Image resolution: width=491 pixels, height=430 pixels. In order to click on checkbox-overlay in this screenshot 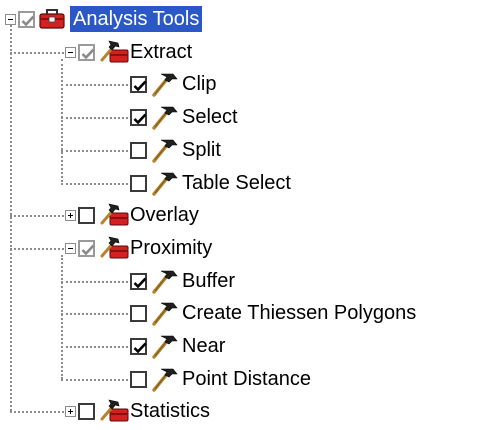, I will do `click(86, 216)`.